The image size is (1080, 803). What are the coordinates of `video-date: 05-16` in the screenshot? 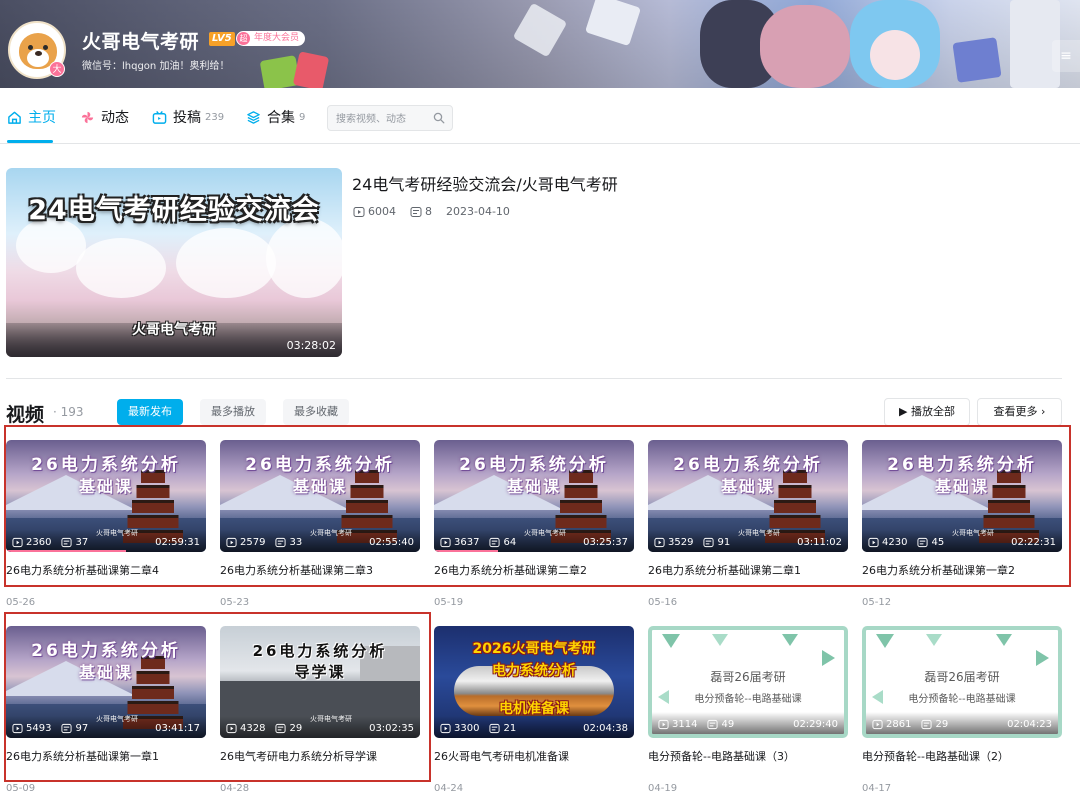 It's located at (663, 602).